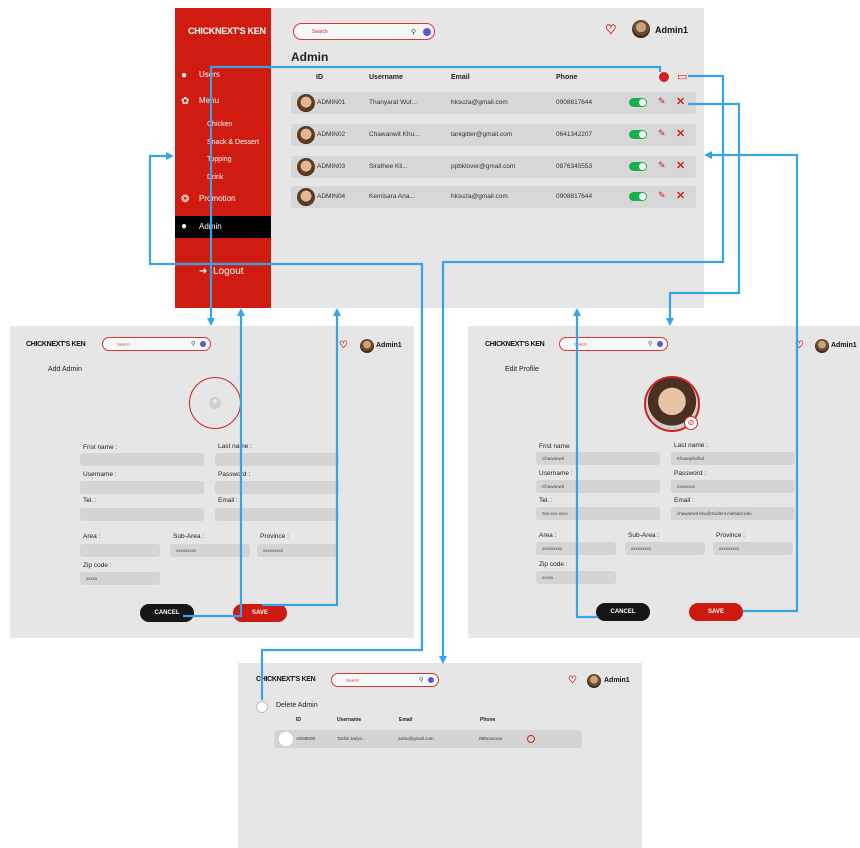  What do you see at coordinates (184, 226) in the screenshot?
I see `admin-icon: ●` at bounding box center [184, 226].